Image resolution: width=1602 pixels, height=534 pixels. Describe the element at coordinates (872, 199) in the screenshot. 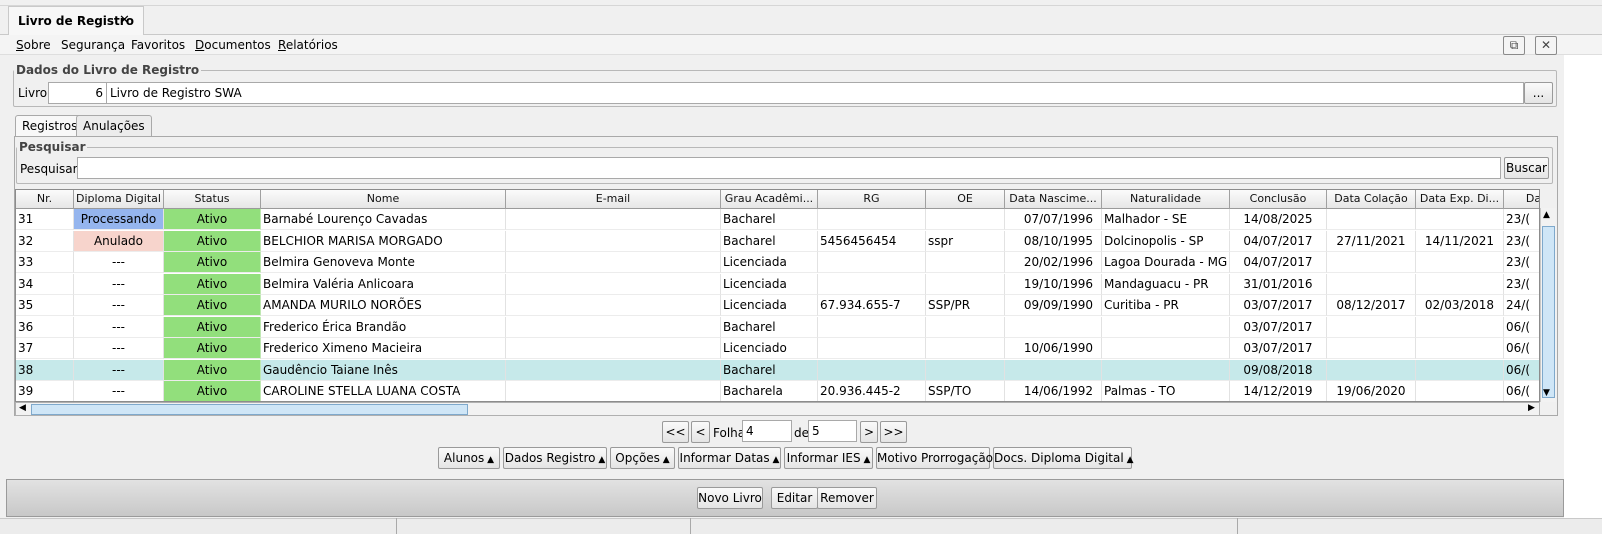

I see `column-header-rg: RG` at that location.